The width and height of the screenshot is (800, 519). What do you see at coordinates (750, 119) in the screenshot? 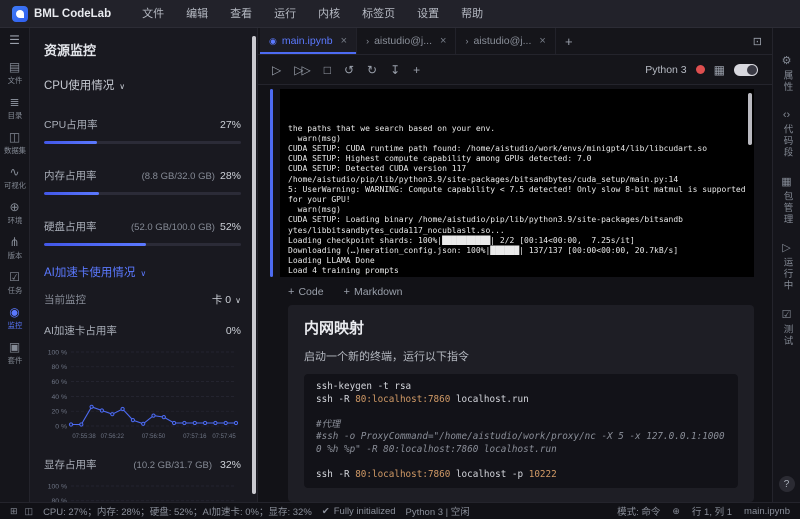
I see `console-scrollbar` at bounding box center [750, 119].